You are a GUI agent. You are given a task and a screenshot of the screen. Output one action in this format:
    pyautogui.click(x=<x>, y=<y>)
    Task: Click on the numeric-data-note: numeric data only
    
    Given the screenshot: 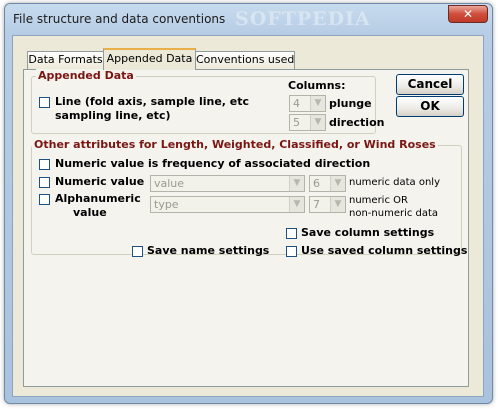 What is the action you would take?
    pyautogui.click(x=394, y=182)
    